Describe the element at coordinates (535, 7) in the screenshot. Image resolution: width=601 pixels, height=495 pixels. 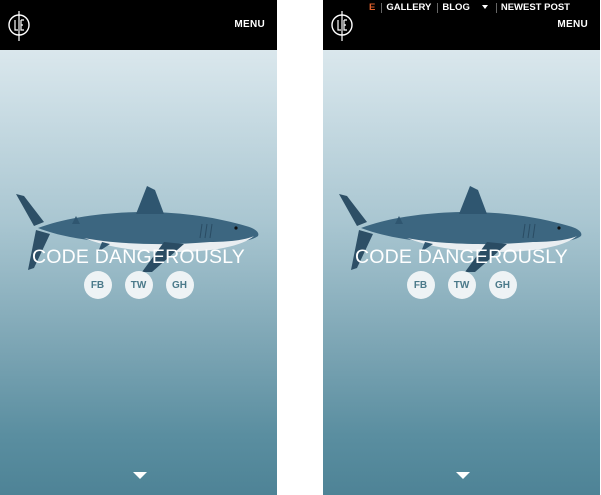
I see `nav-item-newest-post: NEWEST POST` at that location.